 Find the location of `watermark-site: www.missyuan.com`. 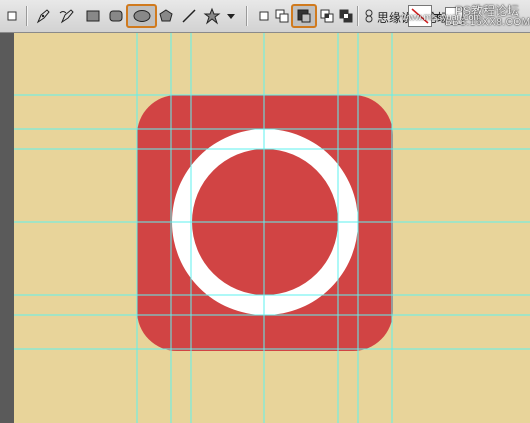

watermark-site: www.missyuan.com is located at coordinates (442, 17).